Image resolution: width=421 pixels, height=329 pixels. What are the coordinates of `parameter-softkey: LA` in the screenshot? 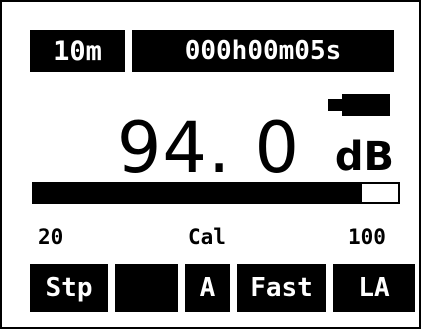 It's located at (374, 288).